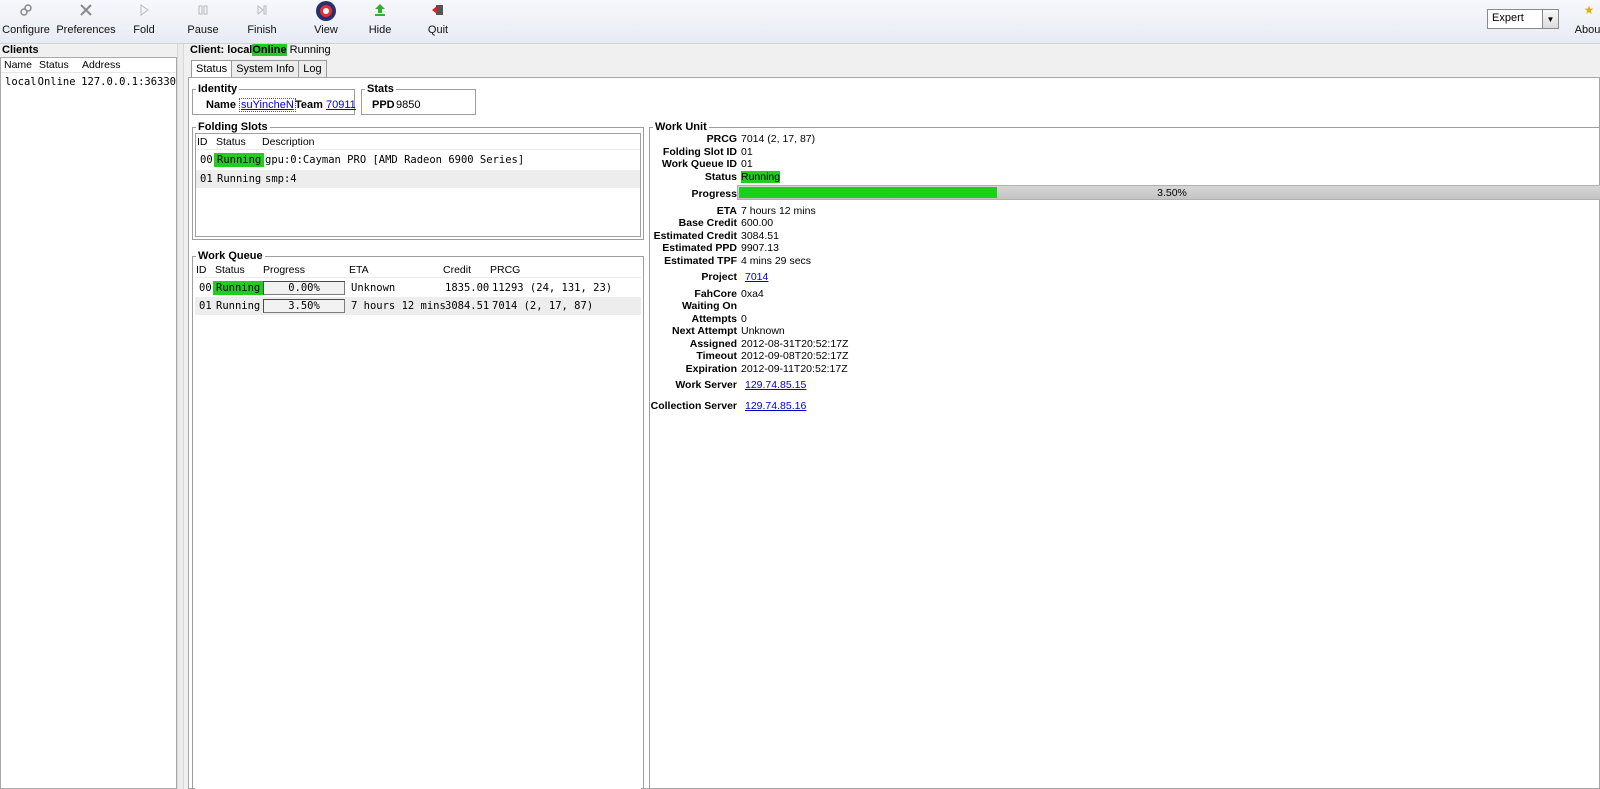 The height and width of the screenshot is (789, 1600). I want to click on wu-fahcore-value: 0xa4, so click(752, 294).